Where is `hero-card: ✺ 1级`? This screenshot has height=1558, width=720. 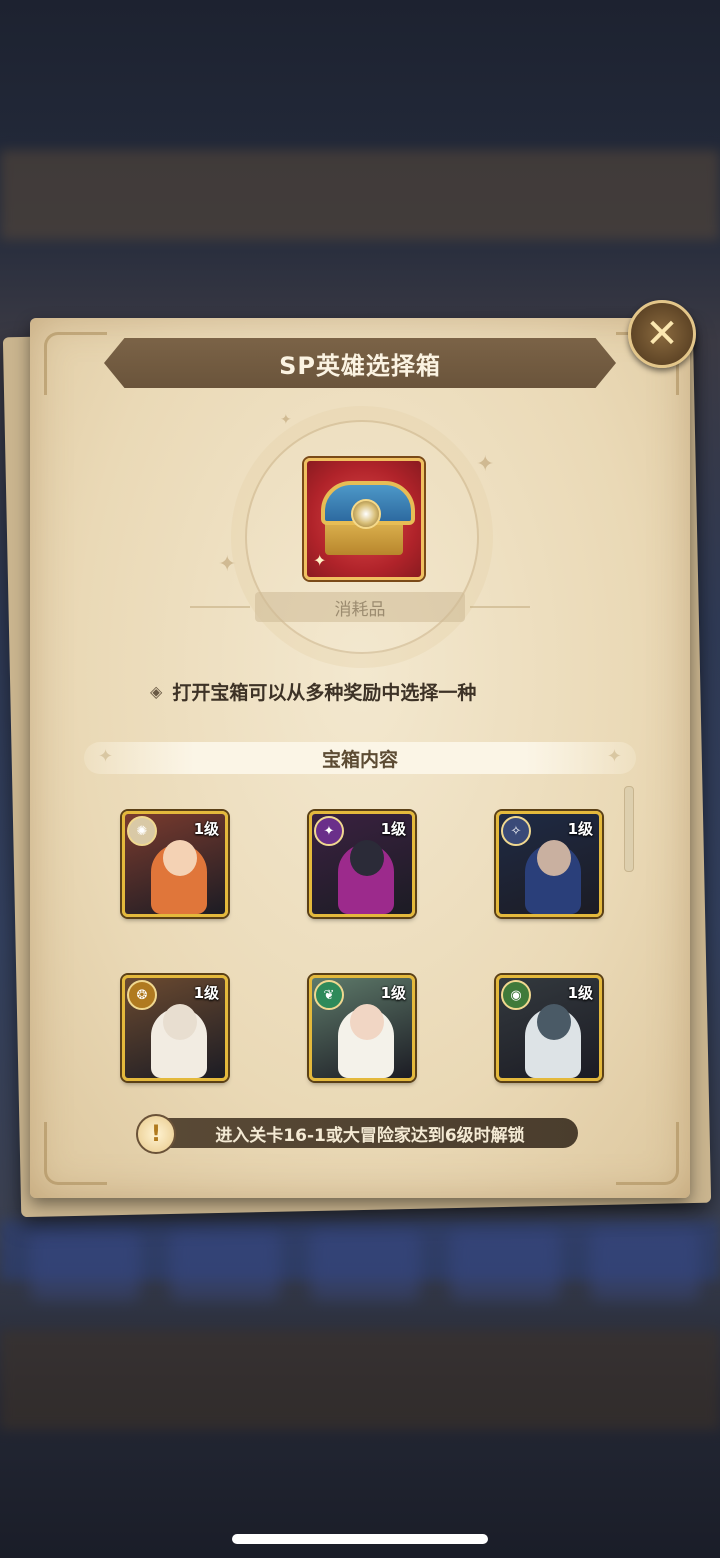 hero-card: ✺ 1级 is located at coordinates (175, 864).